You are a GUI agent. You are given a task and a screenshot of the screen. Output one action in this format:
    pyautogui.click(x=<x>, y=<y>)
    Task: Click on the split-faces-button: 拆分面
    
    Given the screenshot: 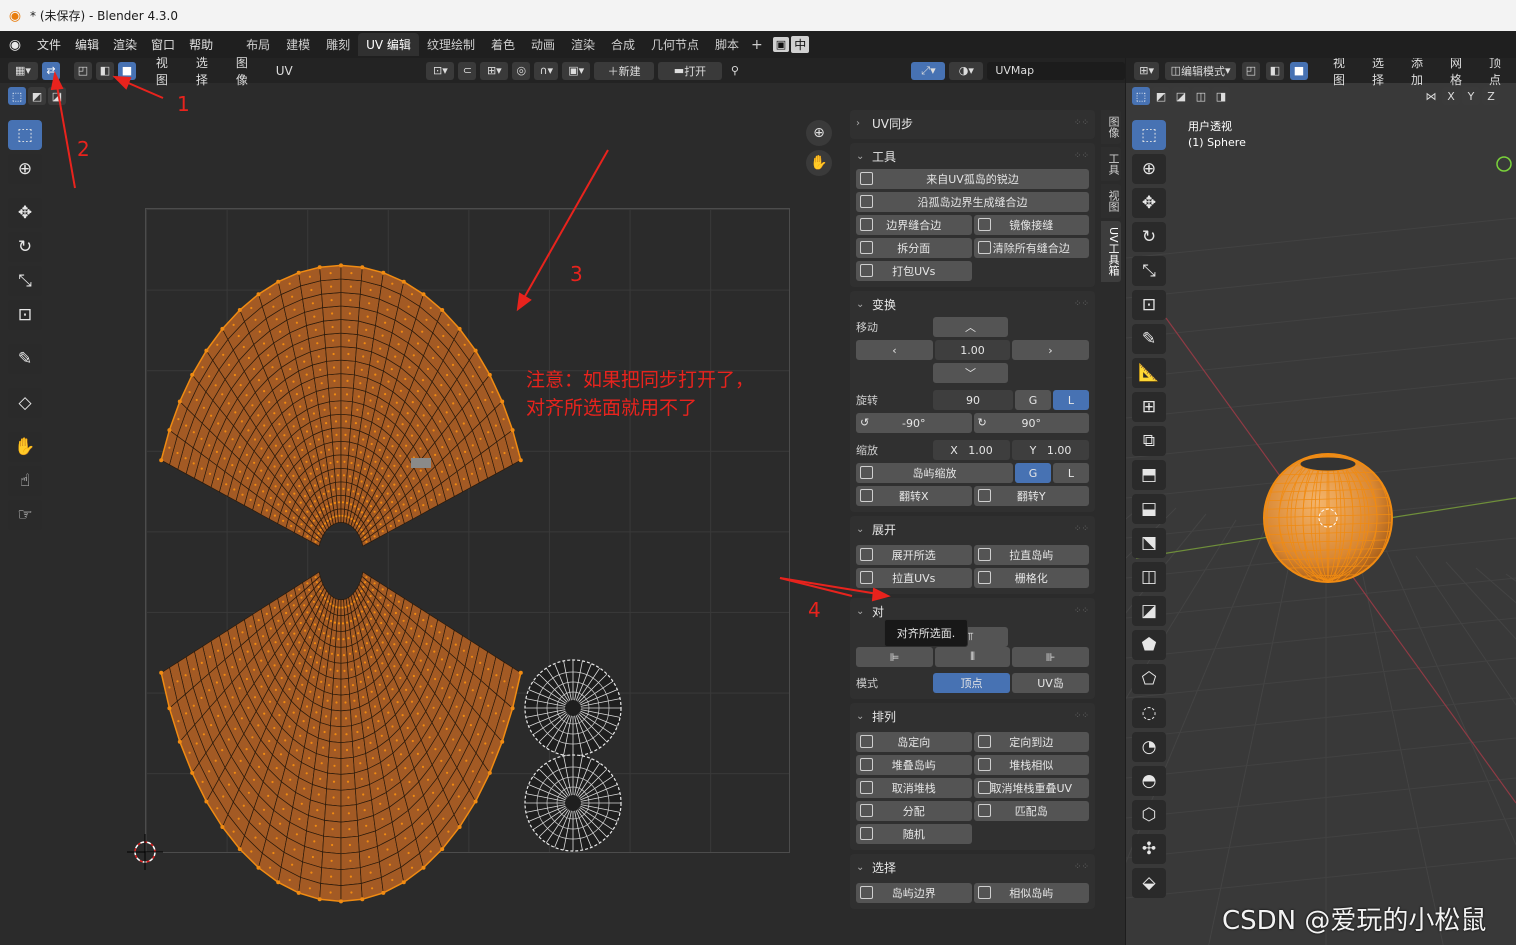 What is the action you would take?
    pyautogui.click(x=914, y=248)
    